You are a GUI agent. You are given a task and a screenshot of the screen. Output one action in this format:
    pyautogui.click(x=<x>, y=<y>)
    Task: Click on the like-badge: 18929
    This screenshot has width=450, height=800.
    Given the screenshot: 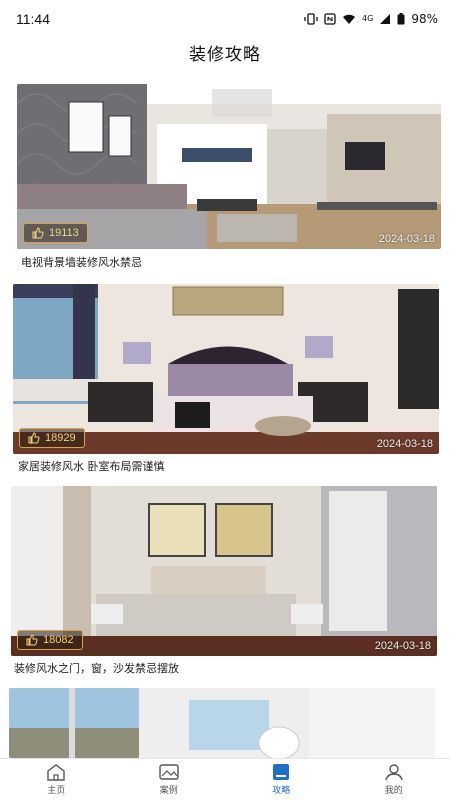 What is the action you would take?
    pyautogui.click(x=52, y=438)
    